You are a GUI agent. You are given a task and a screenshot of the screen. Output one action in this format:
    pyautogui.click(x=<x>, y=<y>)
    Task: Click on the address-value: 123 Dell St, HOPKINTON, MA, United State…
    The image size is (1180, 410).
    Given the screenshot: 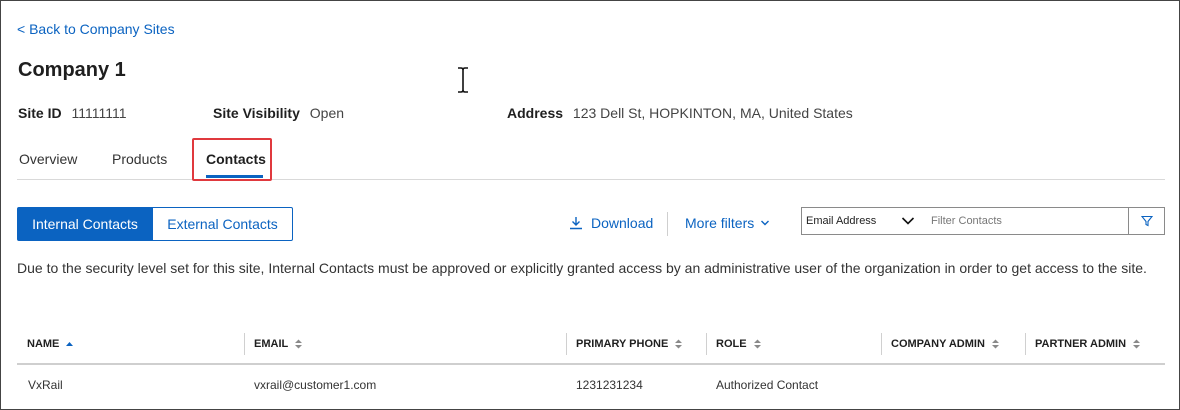 What is the action you would take?
    pyautogui.click(x=712, y=113)
    